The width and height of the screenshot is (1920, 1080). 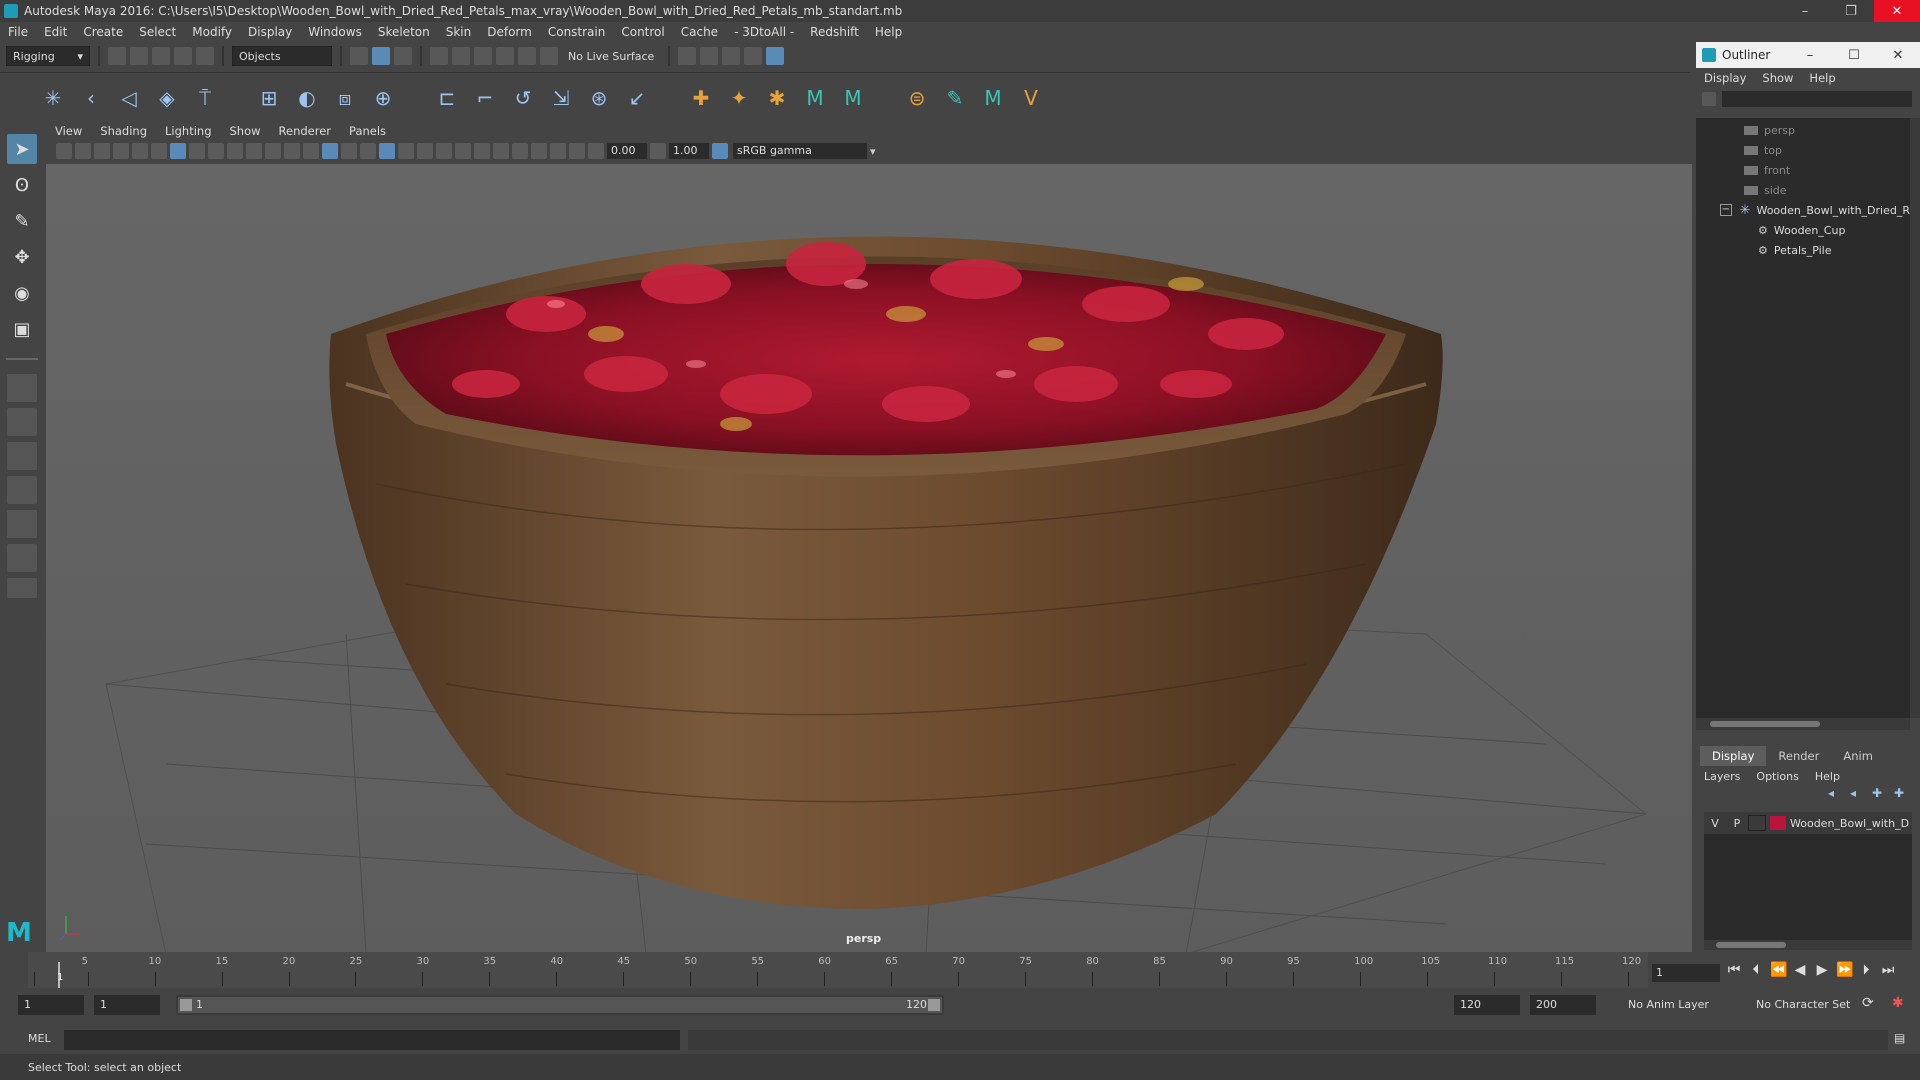 What do you see at coordinates (1563, 1005) in the screenshot?
I see `animation-end-field: 200` at bounding box center [1563, 1005].